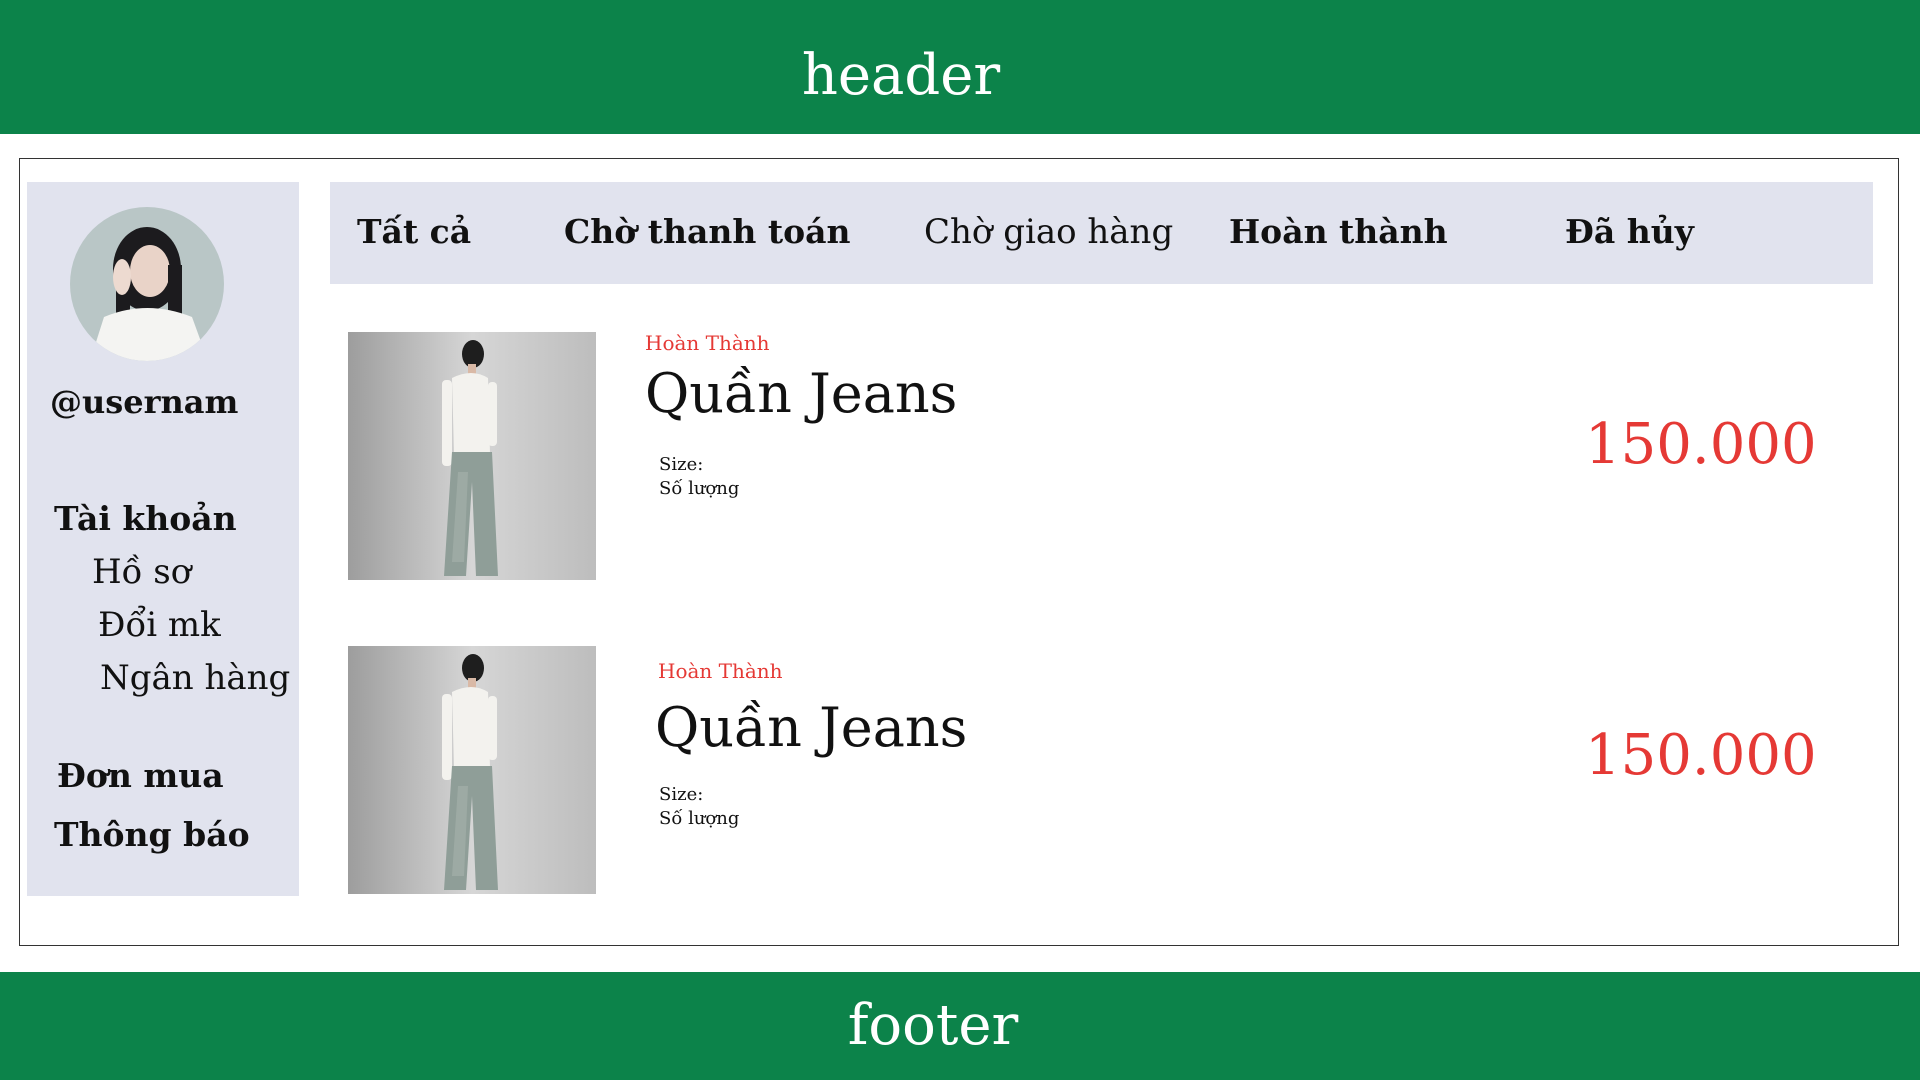 This screenshot has height=1080, width=1920. I want to click on avatar, so click(147, 284).